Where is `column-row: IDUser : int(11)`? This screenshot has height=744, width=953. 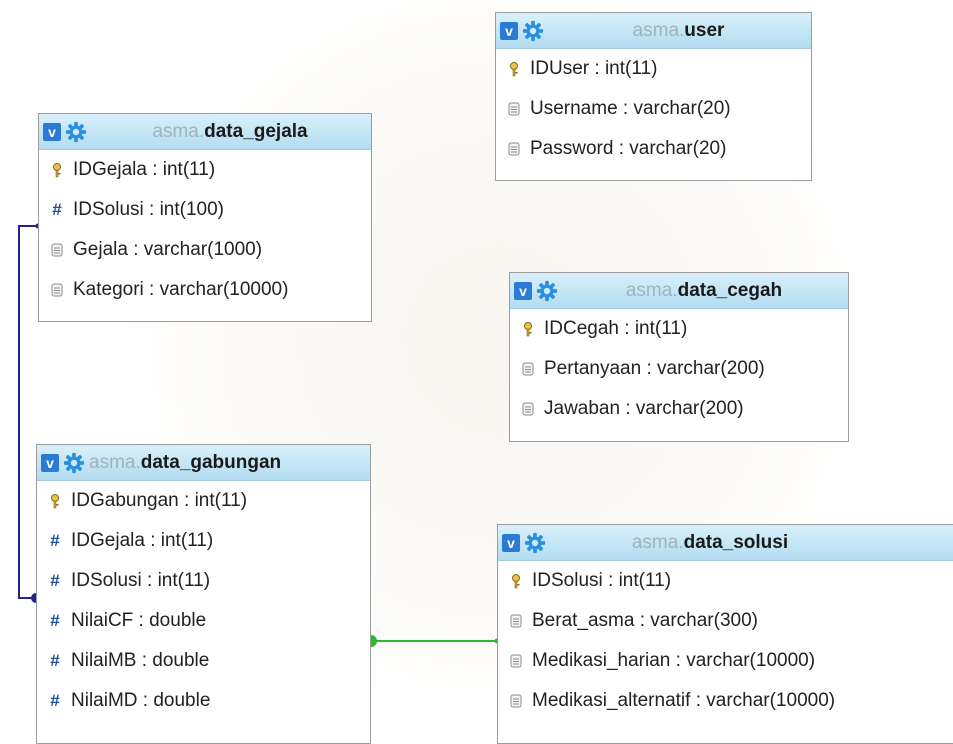 column-row: IDUser : int(11) is located at coordinates (653, 69).